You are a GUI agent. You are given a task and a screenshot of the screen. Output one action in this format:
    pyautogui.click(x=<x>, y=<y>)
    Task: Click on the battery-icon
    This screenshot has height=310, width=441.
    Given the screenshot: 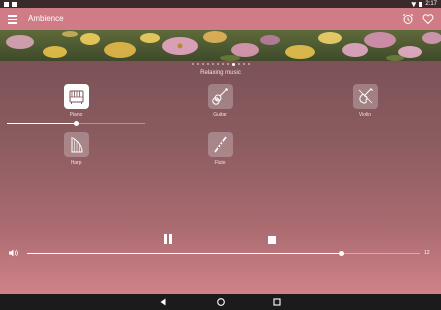 What is the action you would take?
    pyautogui.click(x=421, y=5)
    